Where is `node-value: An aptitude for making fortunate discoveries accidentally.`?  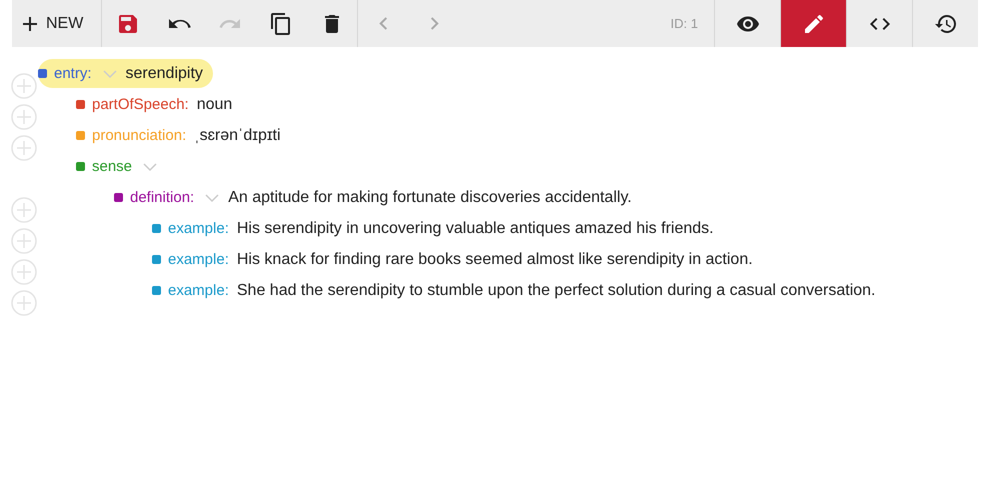 node-value: An aptitude for making fortunate discoveries accidentally. is located at coordinates (430, 197).